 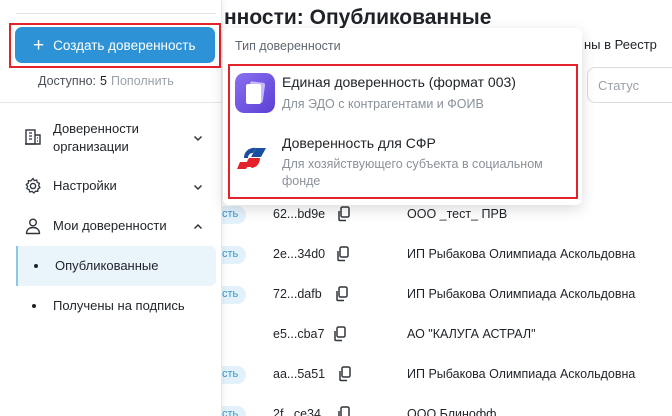 I want to click on table-row: e5...cba7 АО "КАЛУГА АСТРАЛ", so click(x=447, y=336).